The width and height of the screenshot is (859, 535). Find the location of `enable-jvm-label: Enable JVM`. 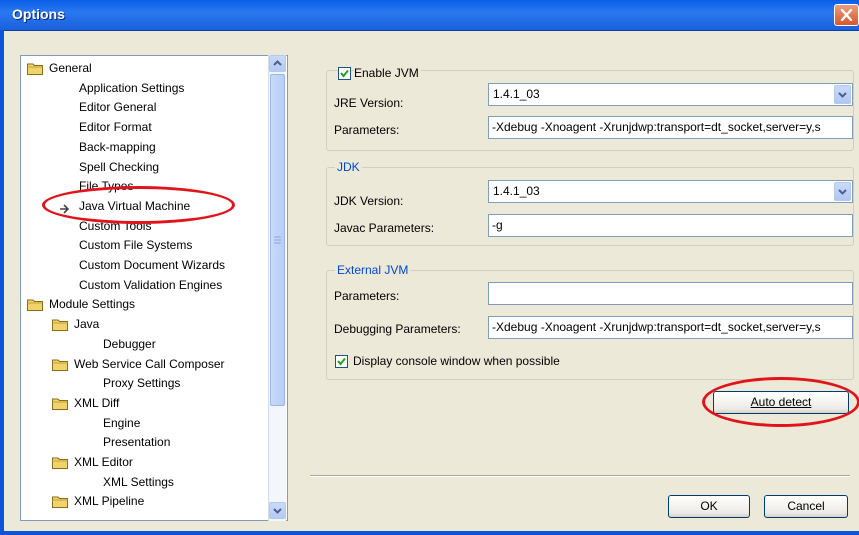

enable-jvm-label: Enable JVM is located at coordinates (387, 73).